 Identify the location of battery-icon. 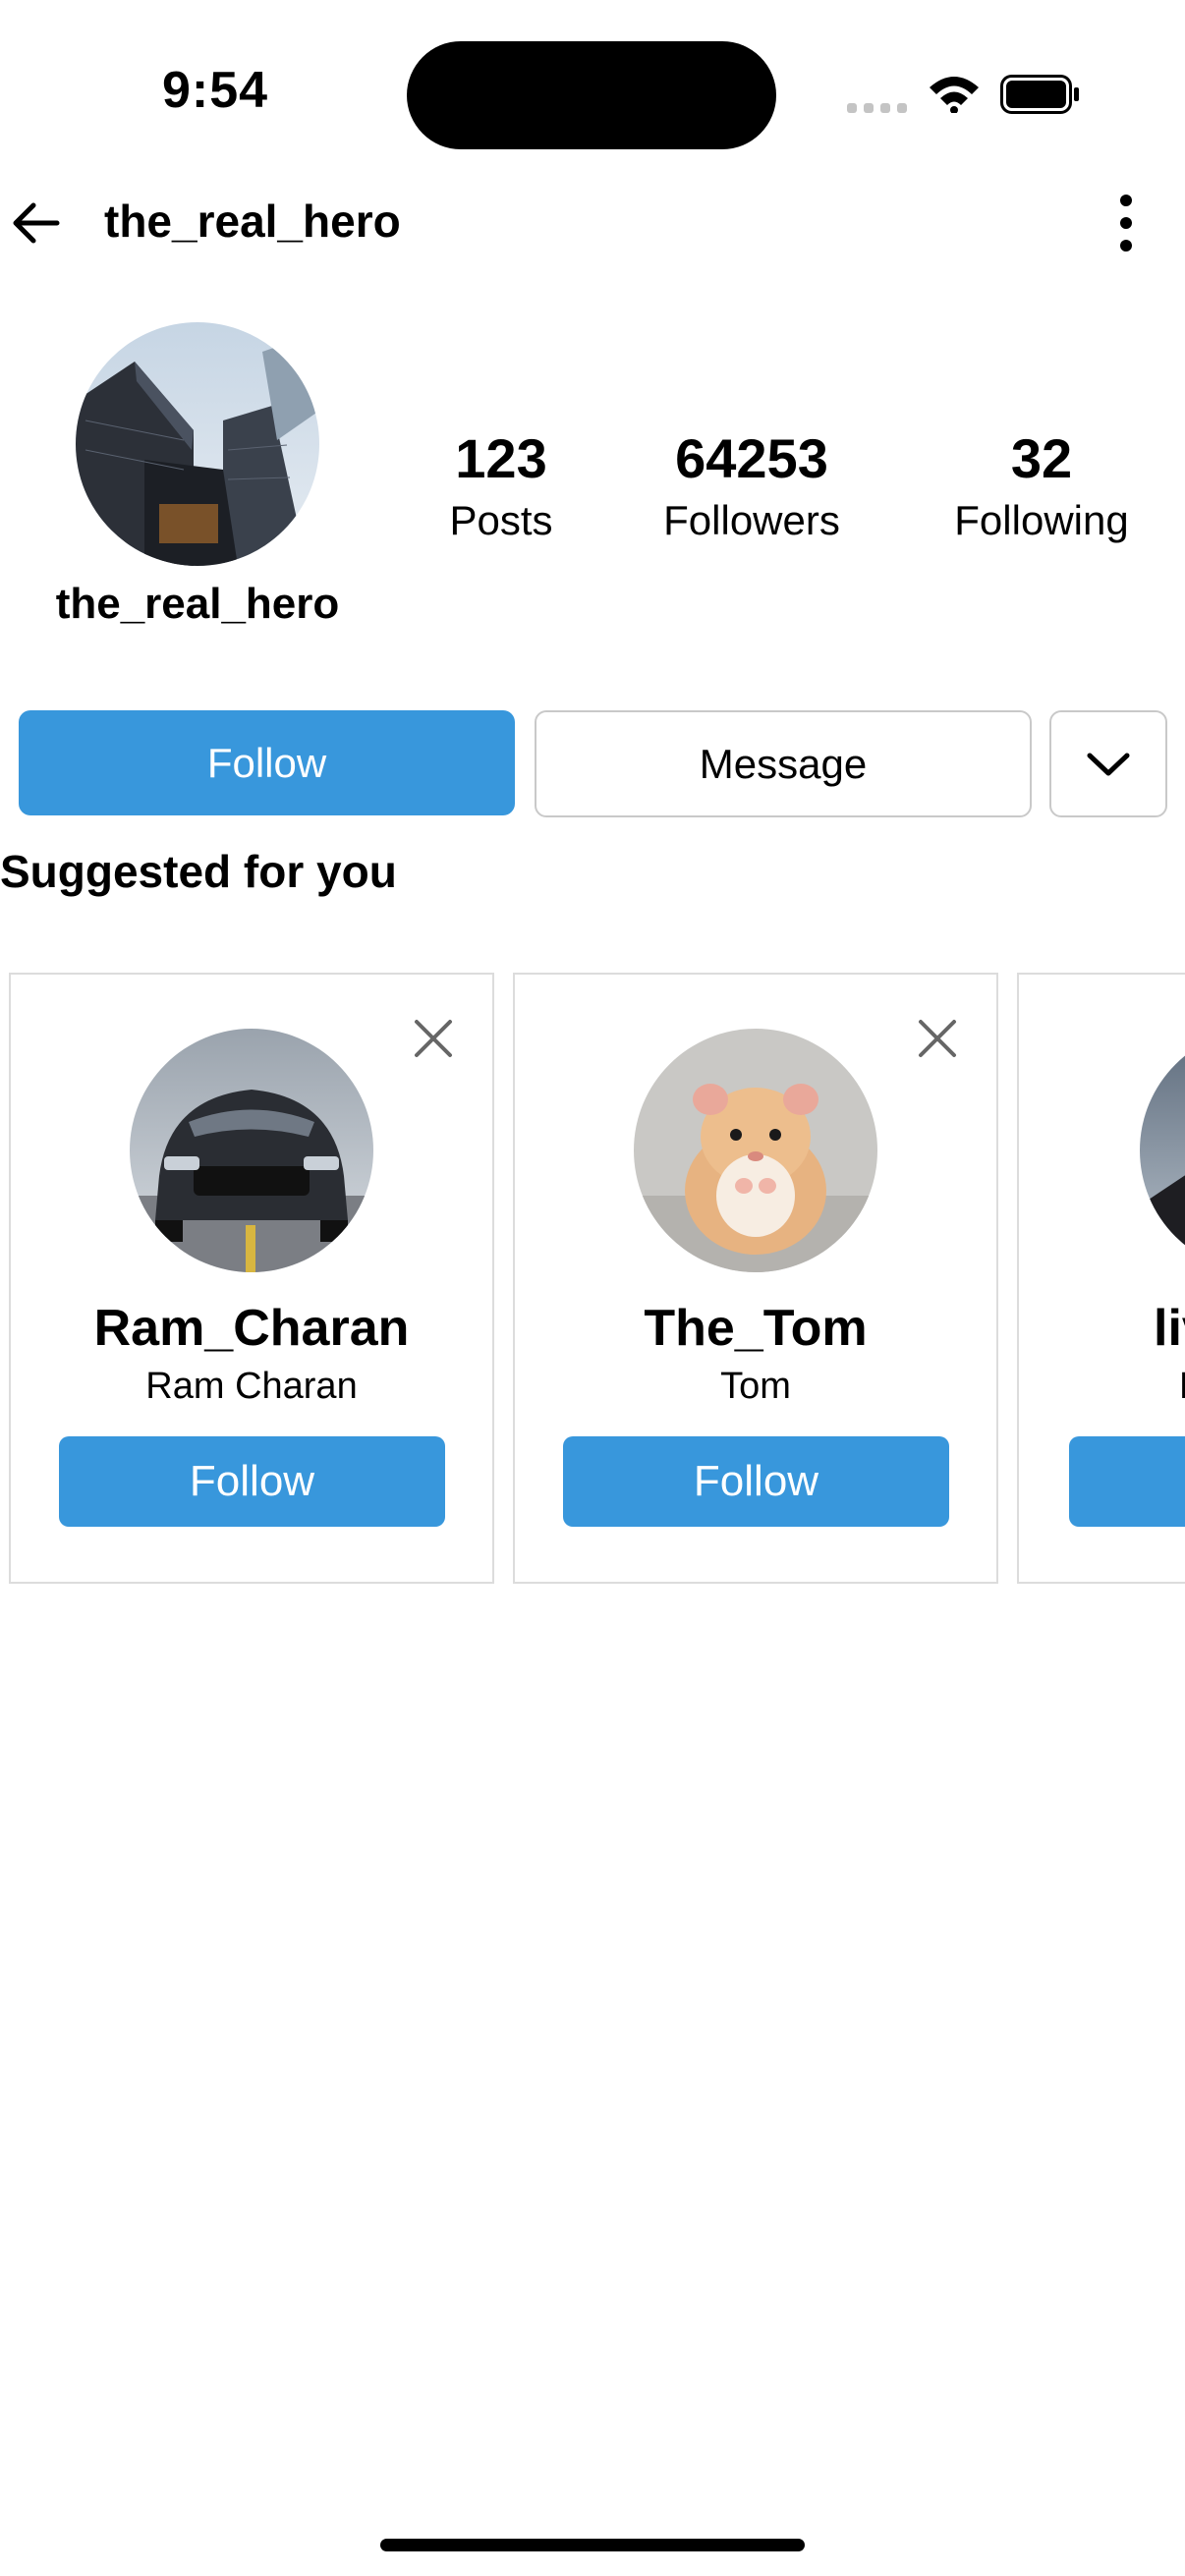
(1040, 94).